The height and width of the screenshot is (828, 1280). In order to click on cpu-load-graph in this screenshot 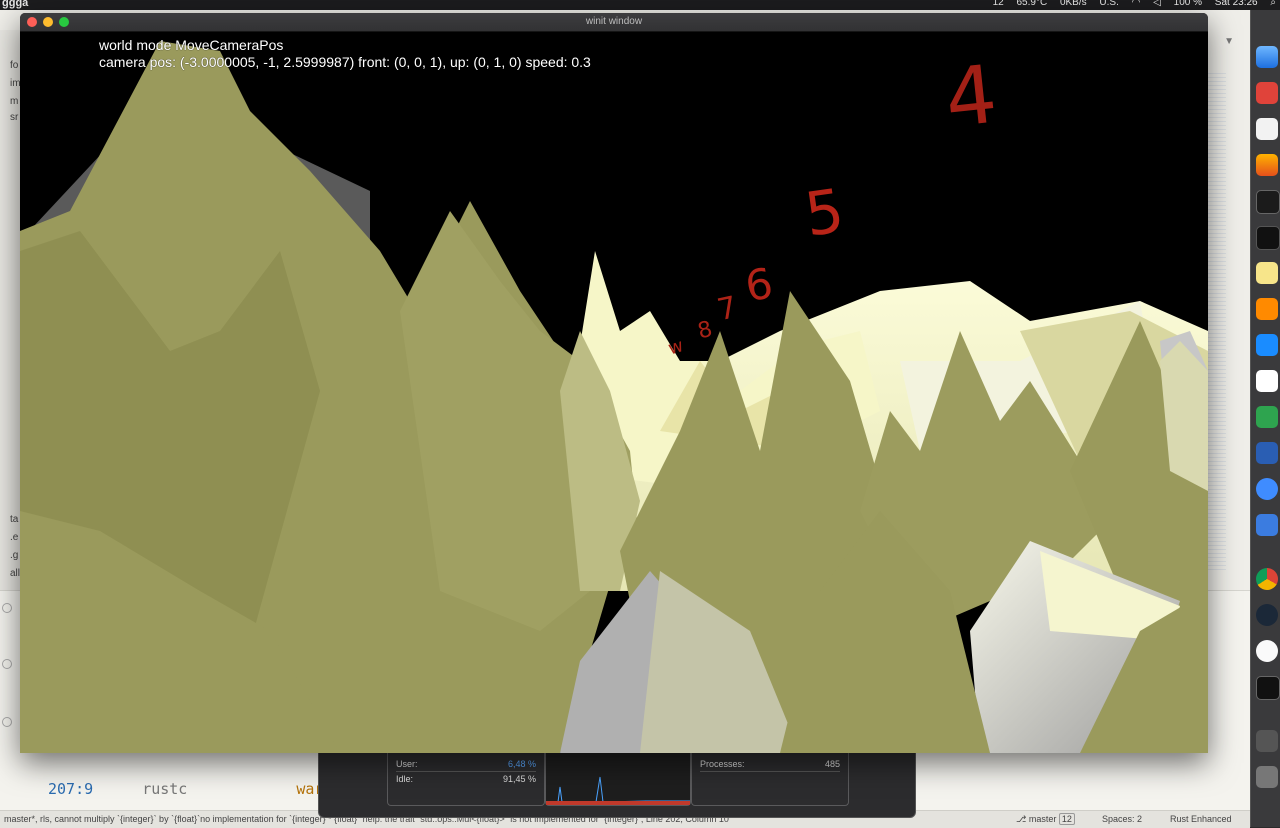, I will do `click(618, 779)`.